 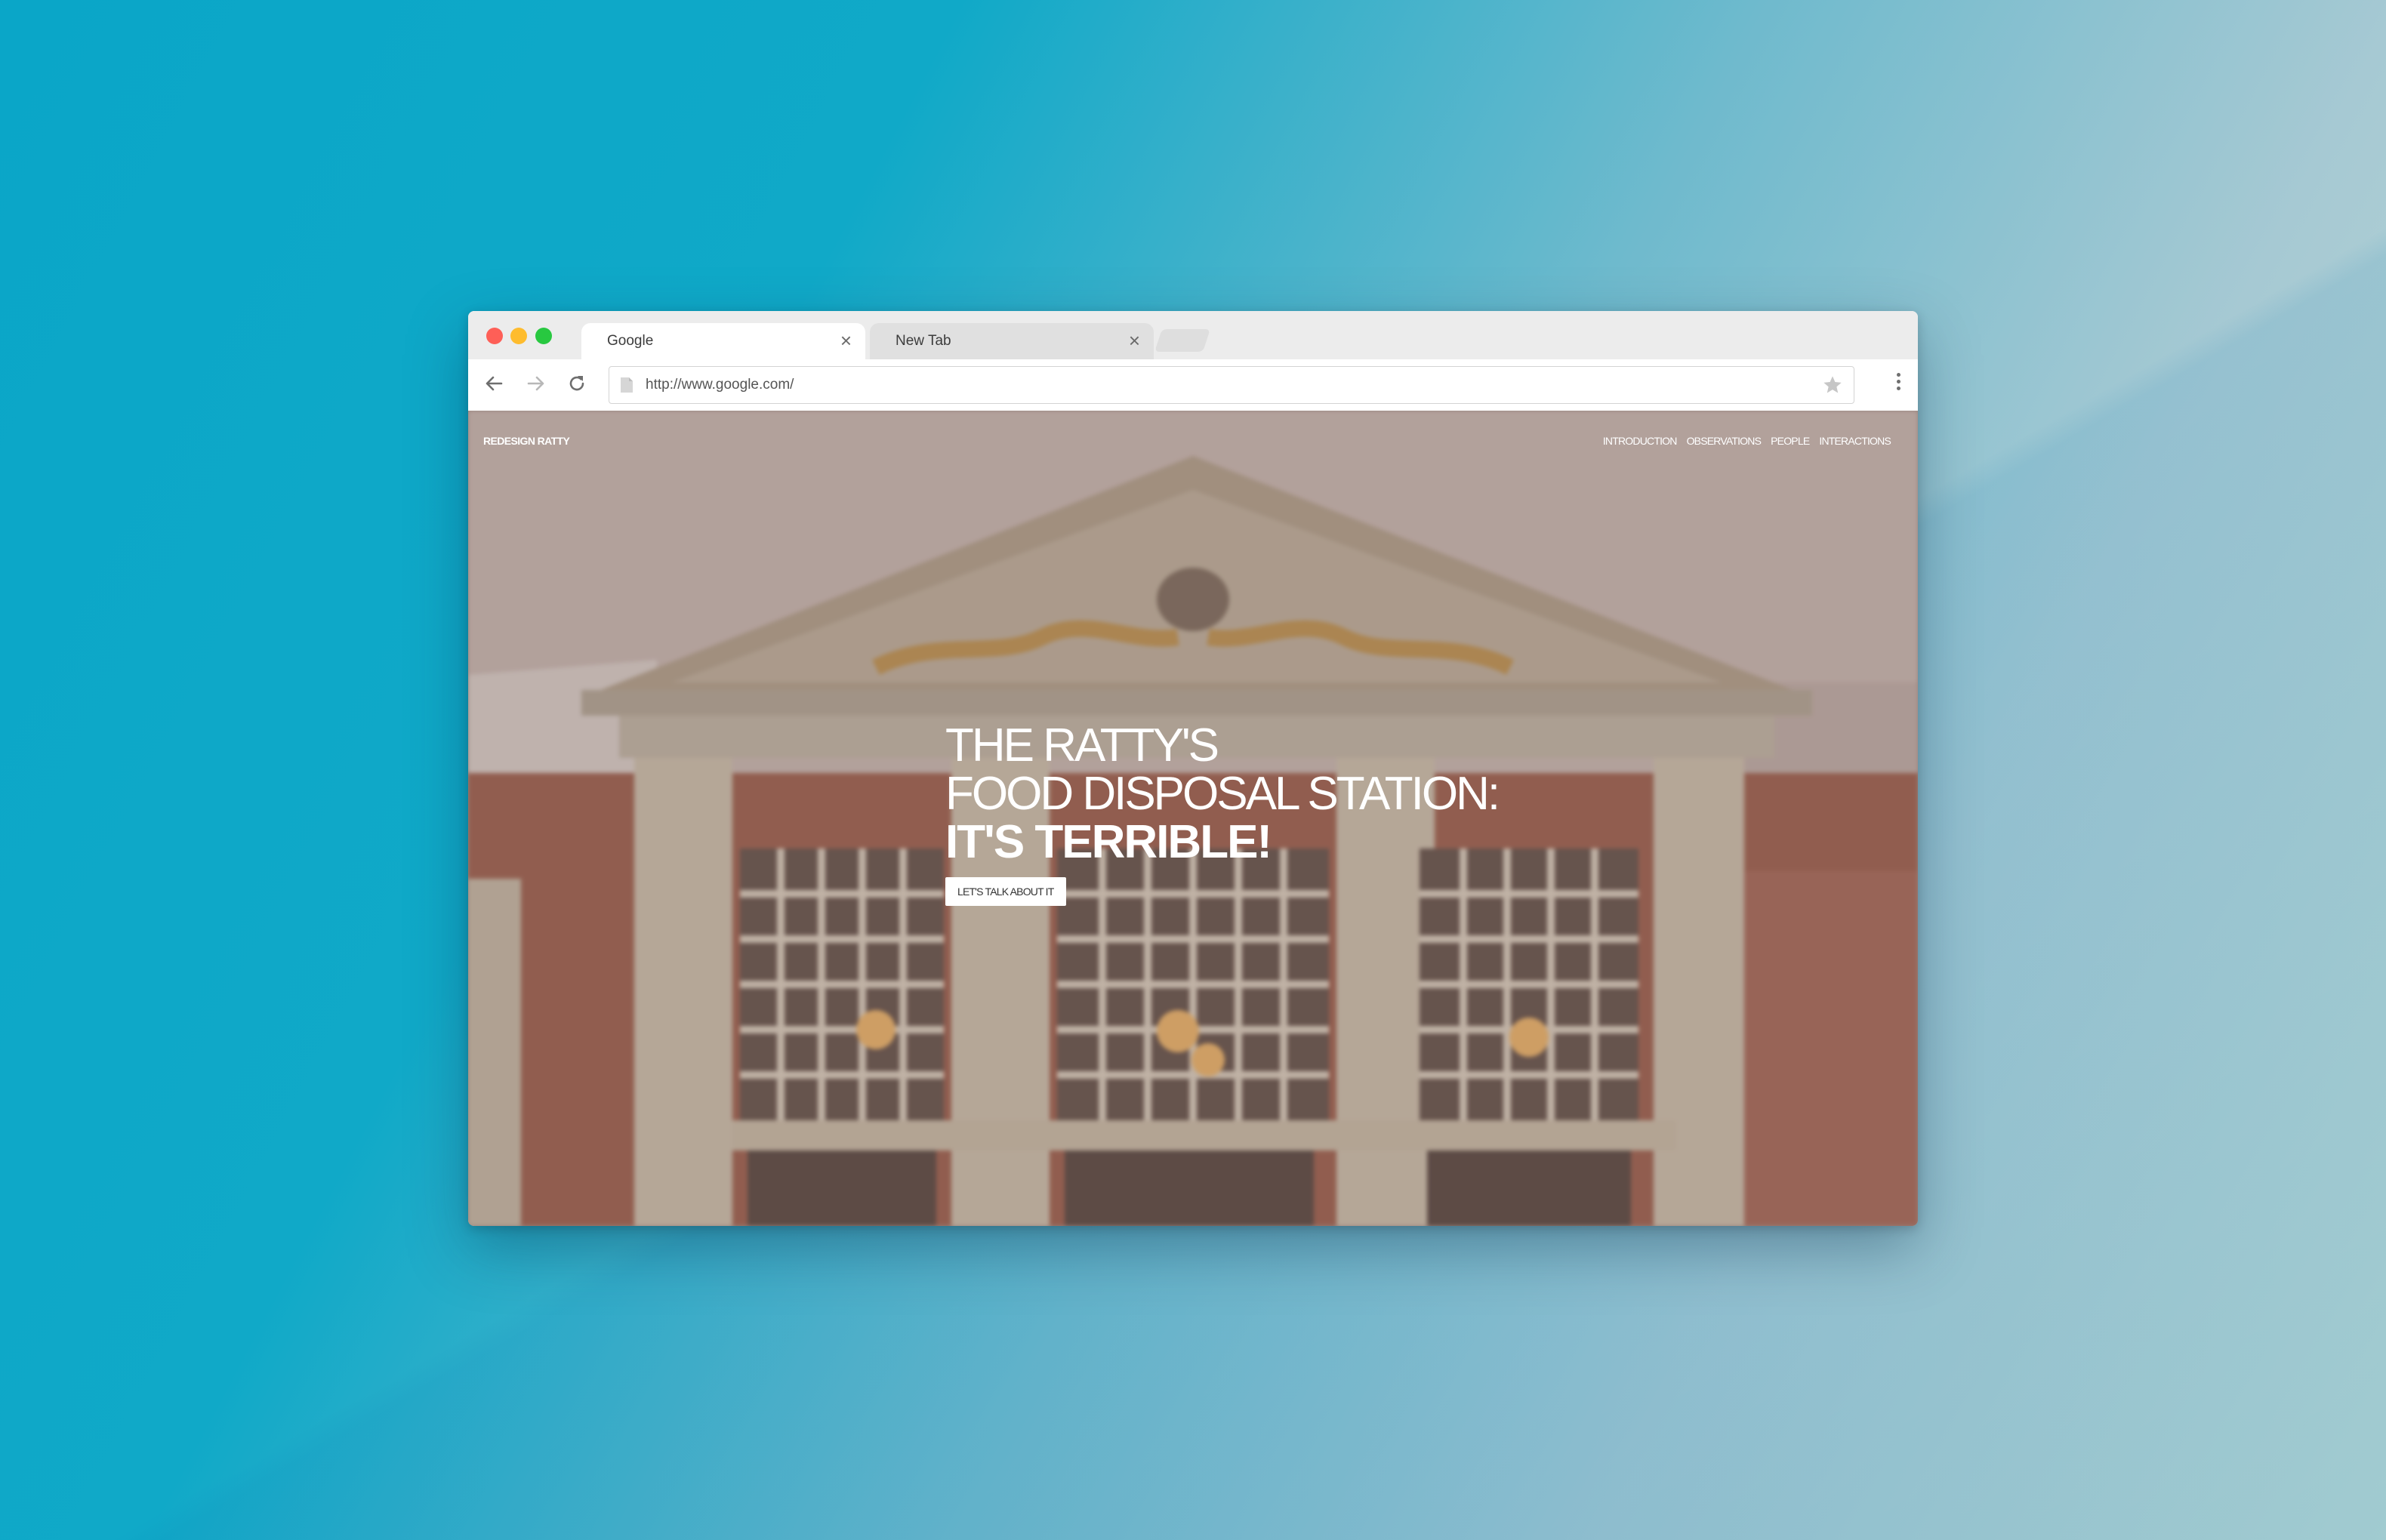 What do you see at coordinates (1082, 745) in the screenshot?
I see `hero-headline-line-1: THE RATTY'S` at bounding box center [1082, 745].